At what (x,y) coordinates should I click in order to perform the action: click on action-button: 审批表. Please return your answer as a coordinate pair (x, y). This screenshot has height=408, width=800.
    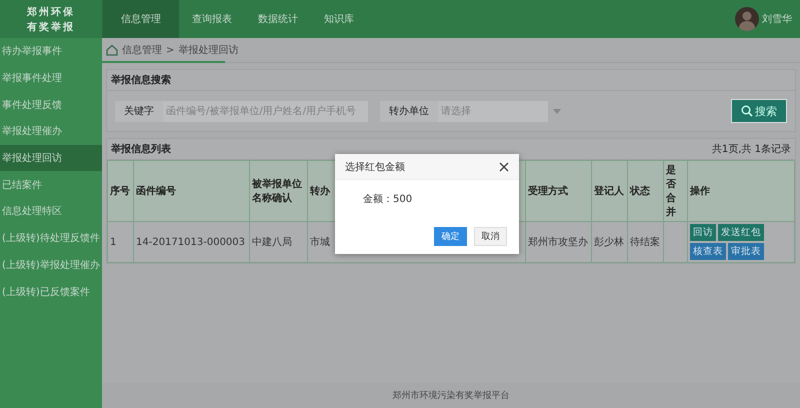
    Looking at the image, I should click on (746, 251).